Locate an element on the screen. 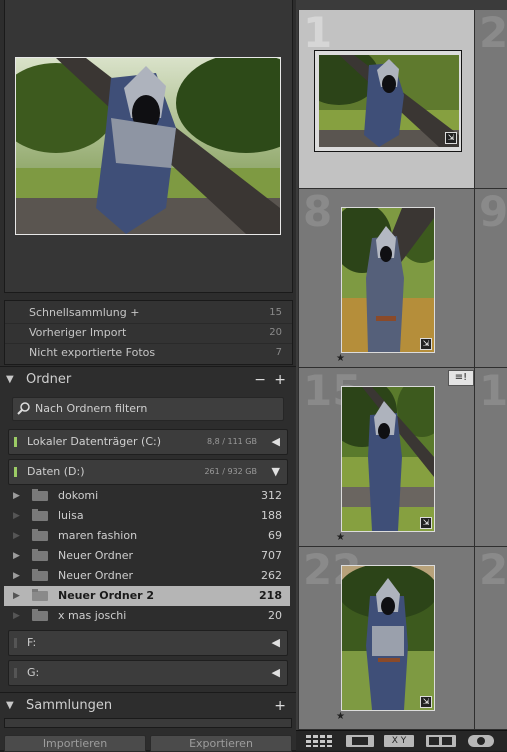 This screenshot has width=507, height=752. folder-row: ▶ Neuer Ordner 262 is located at coordinates (147, 576).